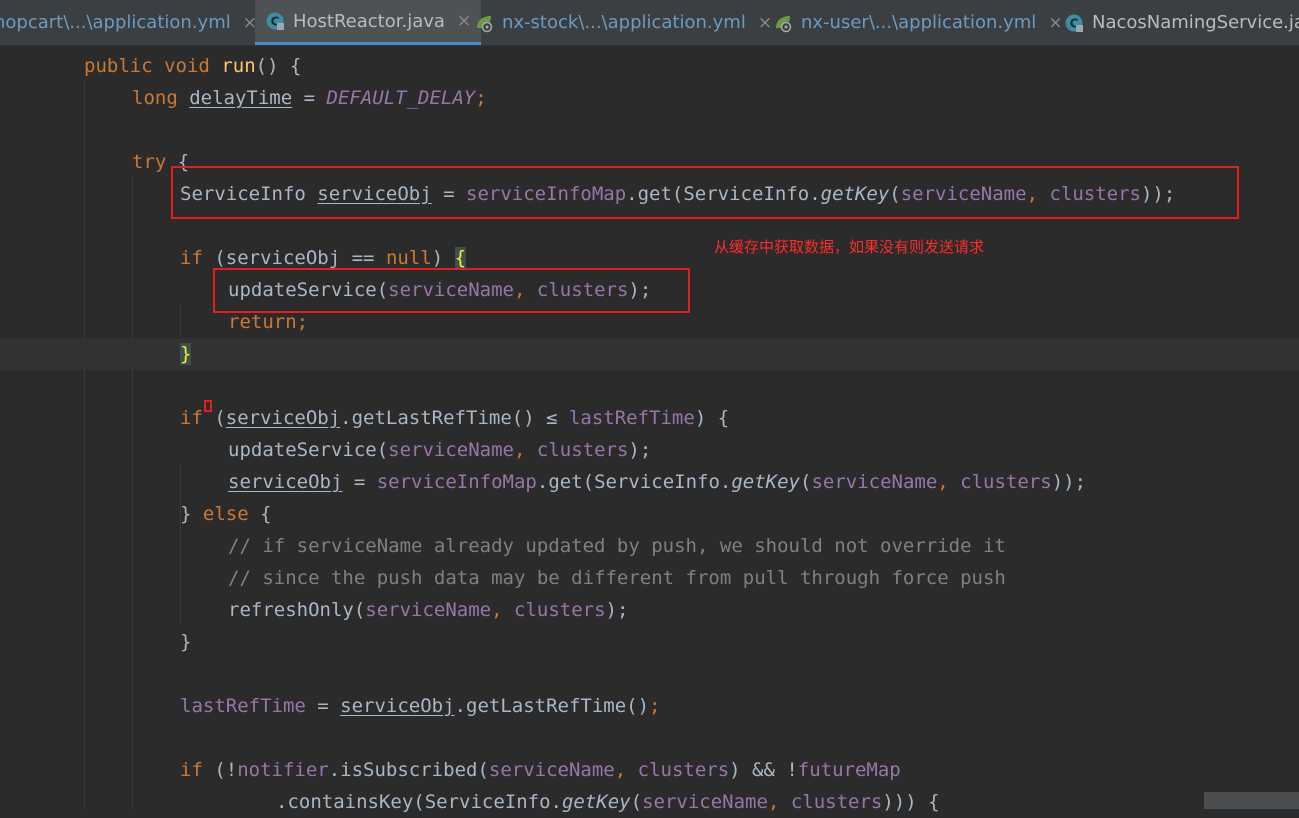 The image size is (1299, 818). I want to click on tab-label: nx-user\...\application.yml, so click(919, 22).